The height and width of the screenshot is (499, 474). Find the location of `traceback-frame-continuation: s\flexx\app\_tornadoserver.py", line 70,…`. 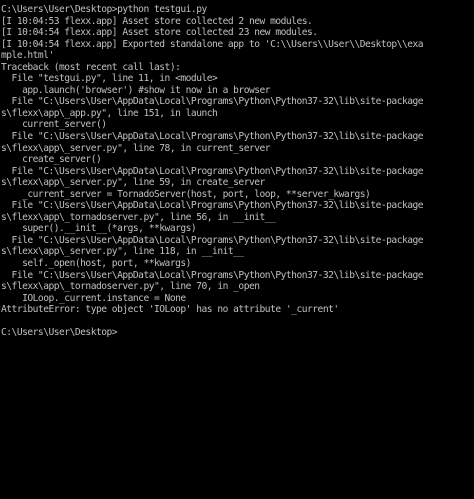

traceback-frame-continuation: s\flexx\app\_tornadoserver.py", line 70,… is located at coordinates (130, 287).